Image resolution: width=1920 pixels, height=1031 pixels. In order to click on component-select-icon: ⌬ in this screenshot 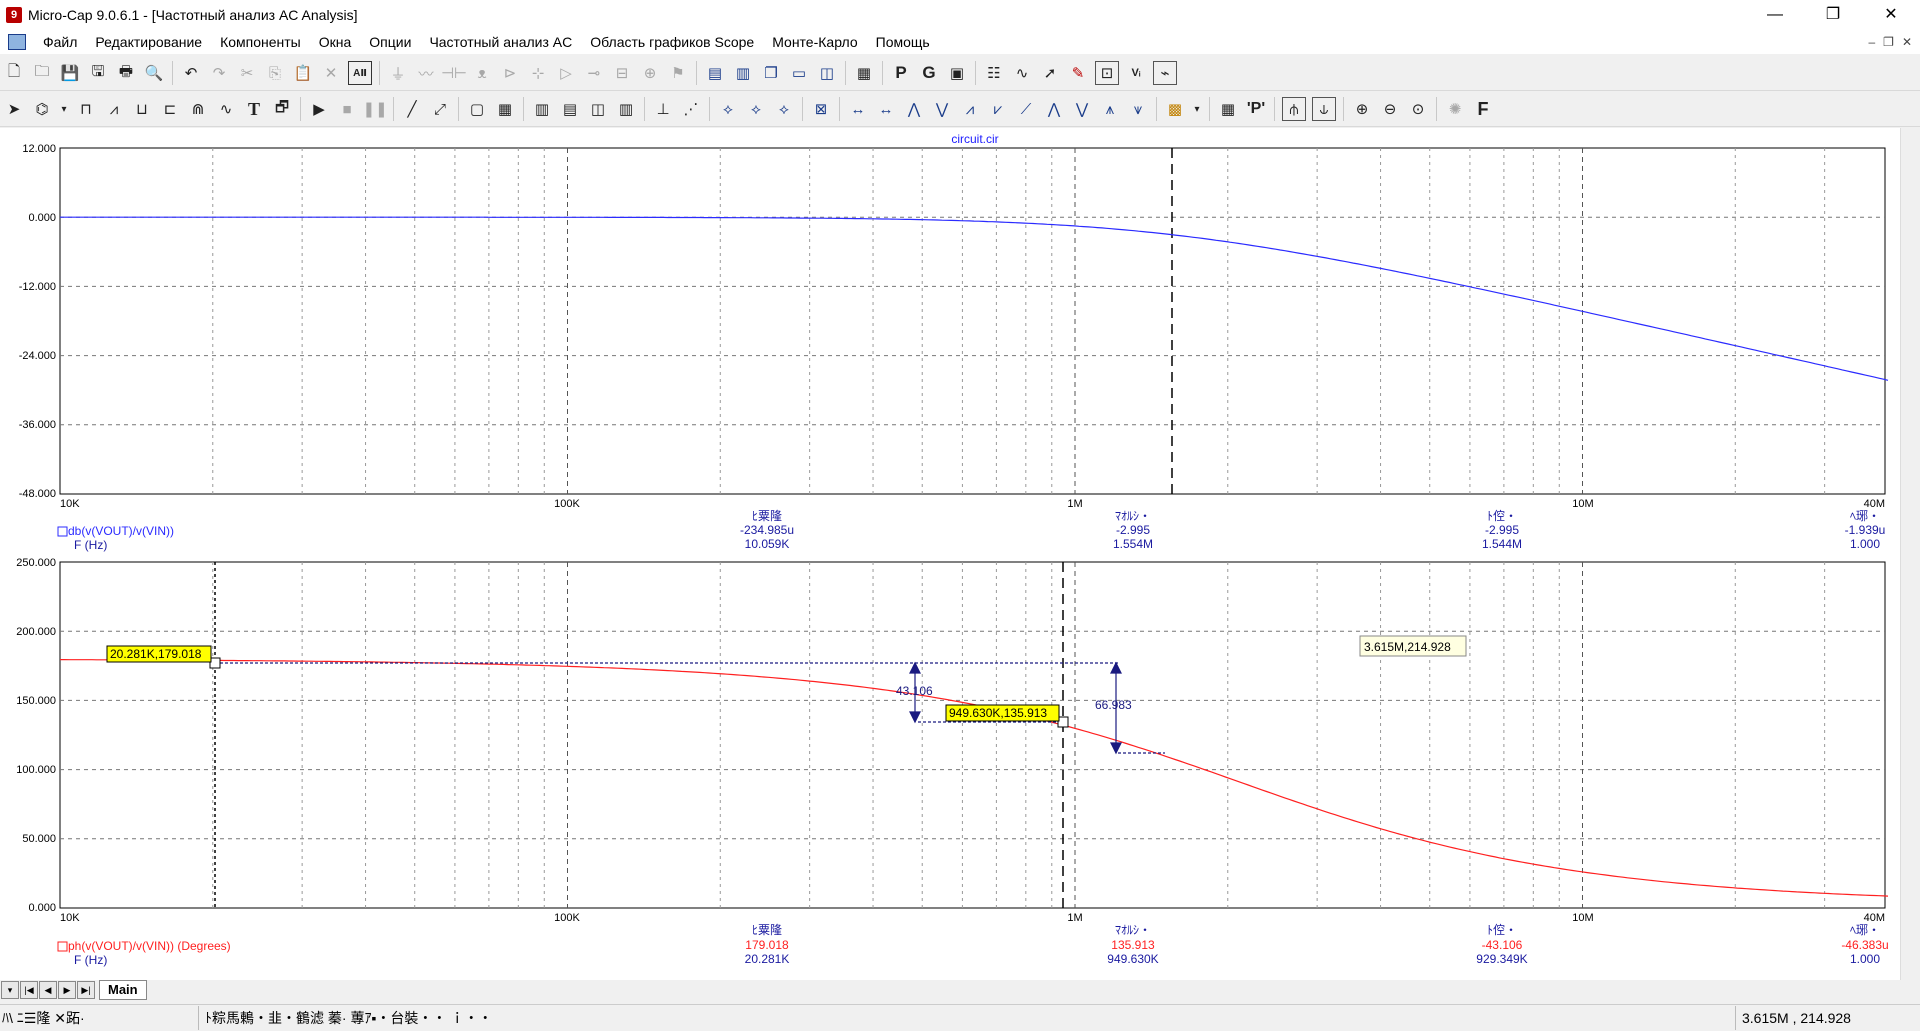, I will do `click(42, 109)`.